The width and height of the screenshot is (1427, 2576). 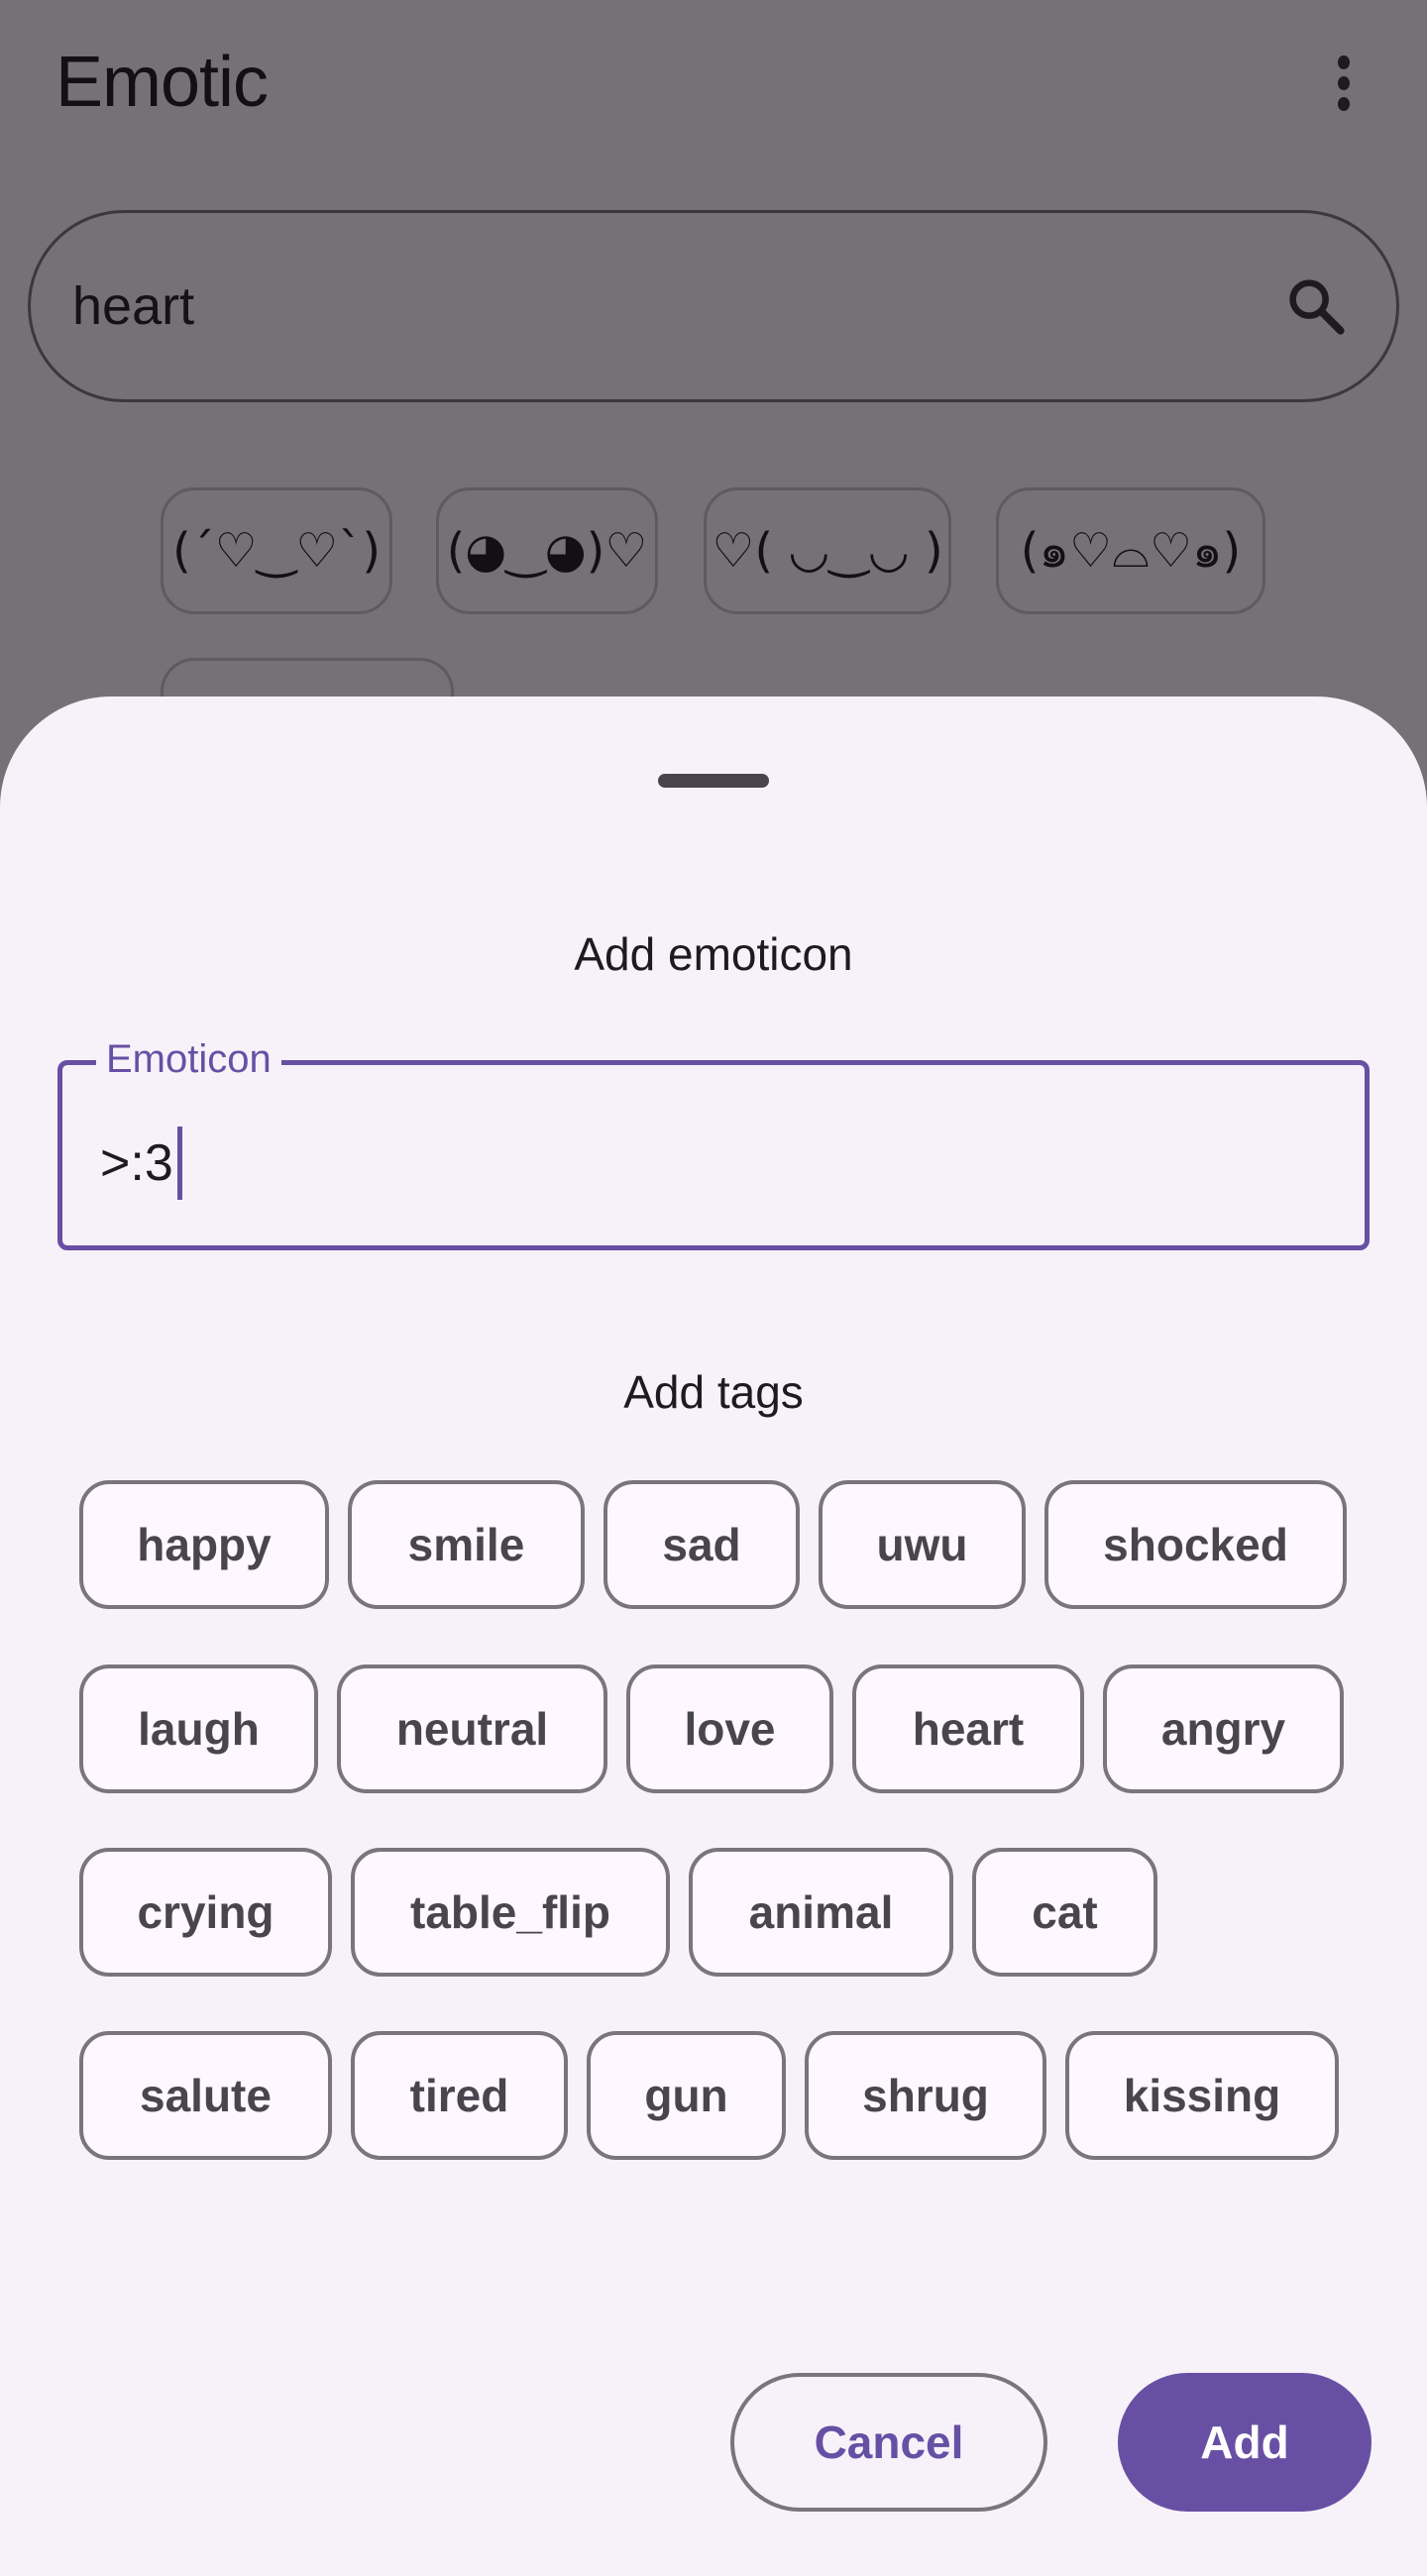 I want to click on tag-chip-neutral: neutral, so click(x=472, y=1728).